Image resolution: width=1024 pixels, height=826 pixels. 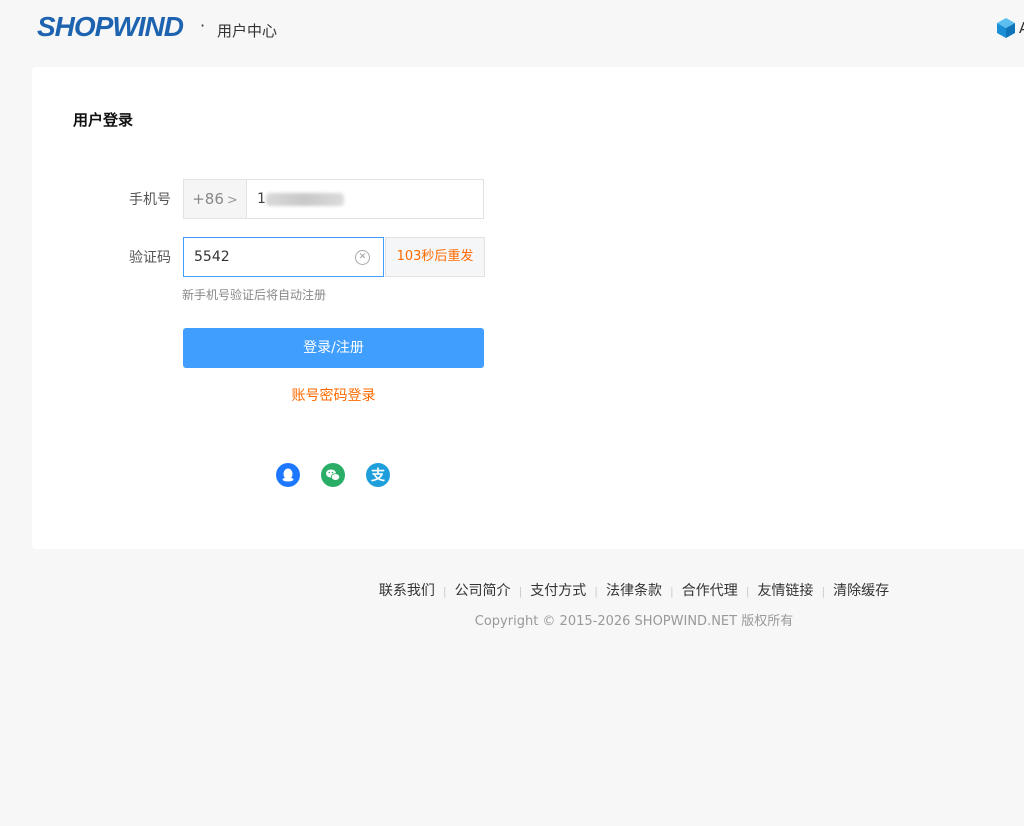 I want to click on code-label: 验证码, so click(x=150, y=258).